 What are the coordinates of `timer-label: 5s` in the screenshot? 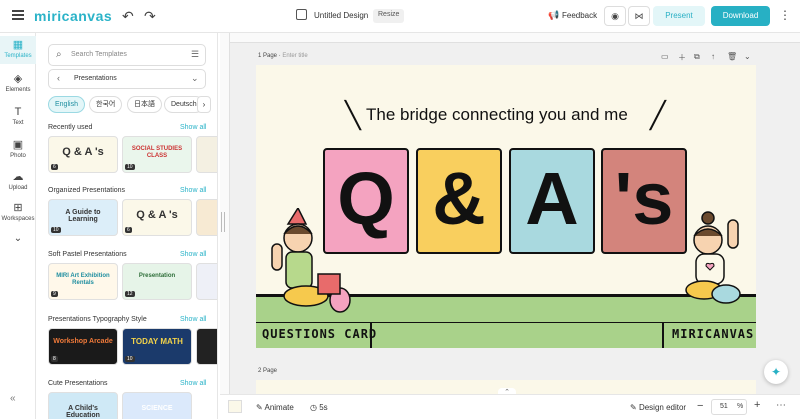 It's located at (323, 407).